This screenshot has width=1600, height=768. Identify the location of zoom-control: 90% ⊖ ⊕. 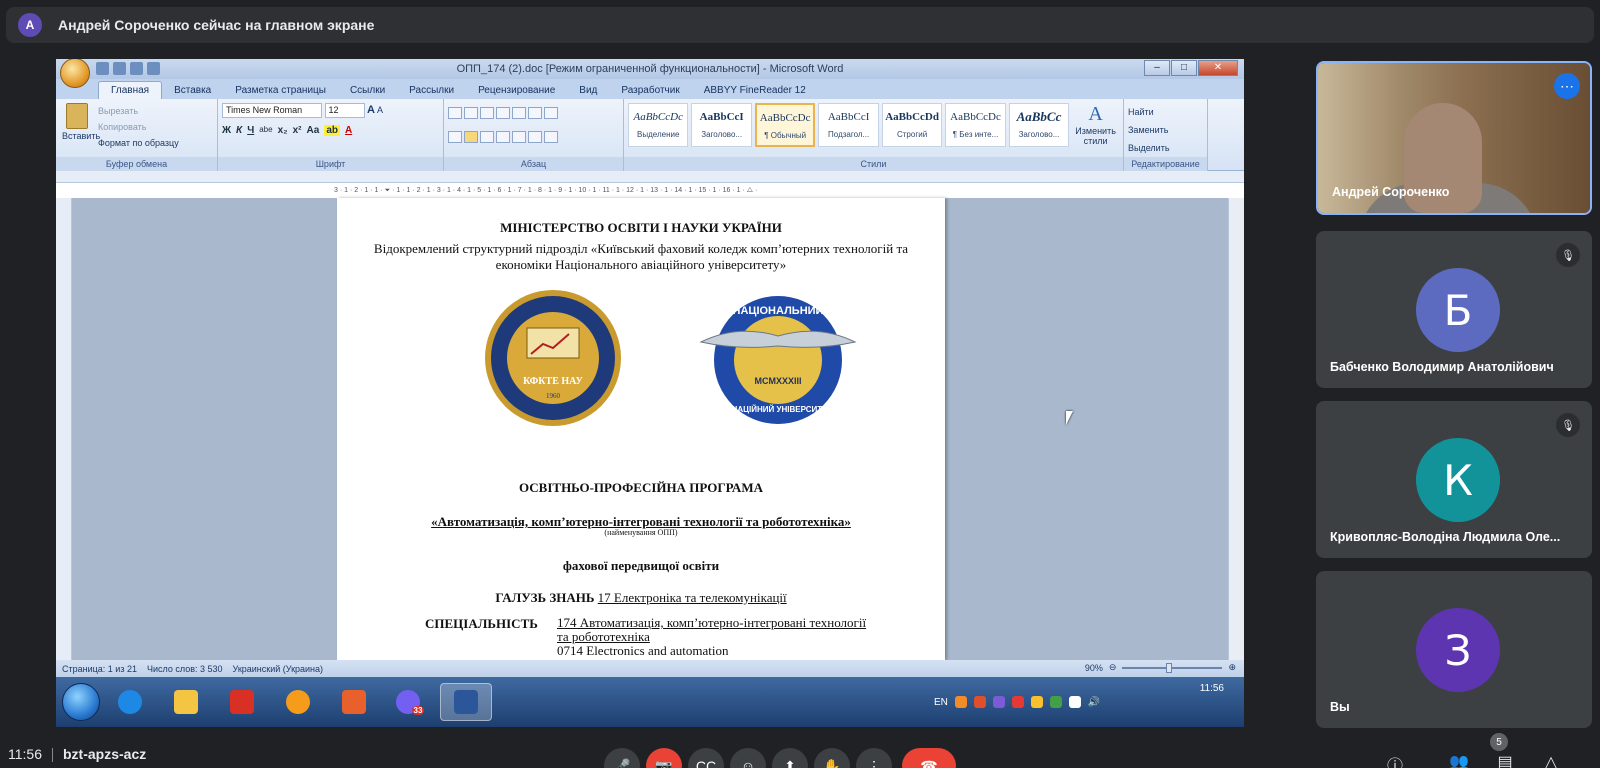
(1160, 667).